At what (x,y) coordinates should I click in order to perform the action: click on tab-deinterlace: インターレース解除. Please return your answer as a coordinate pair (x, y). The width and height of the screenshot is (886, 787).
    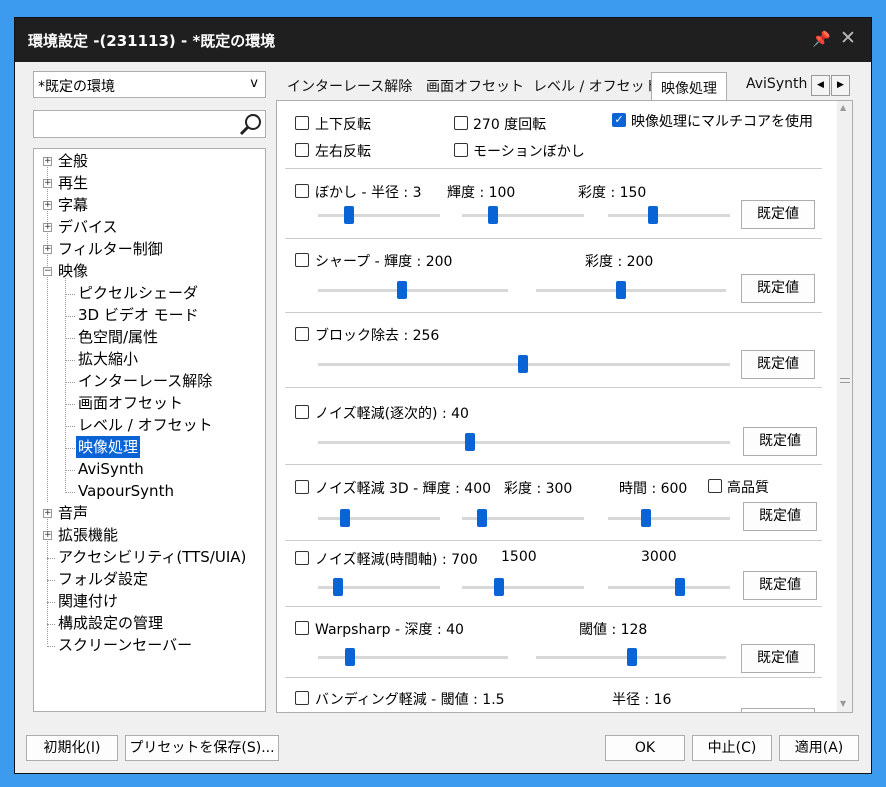
    Looking at the image, I should click on (349, 86).